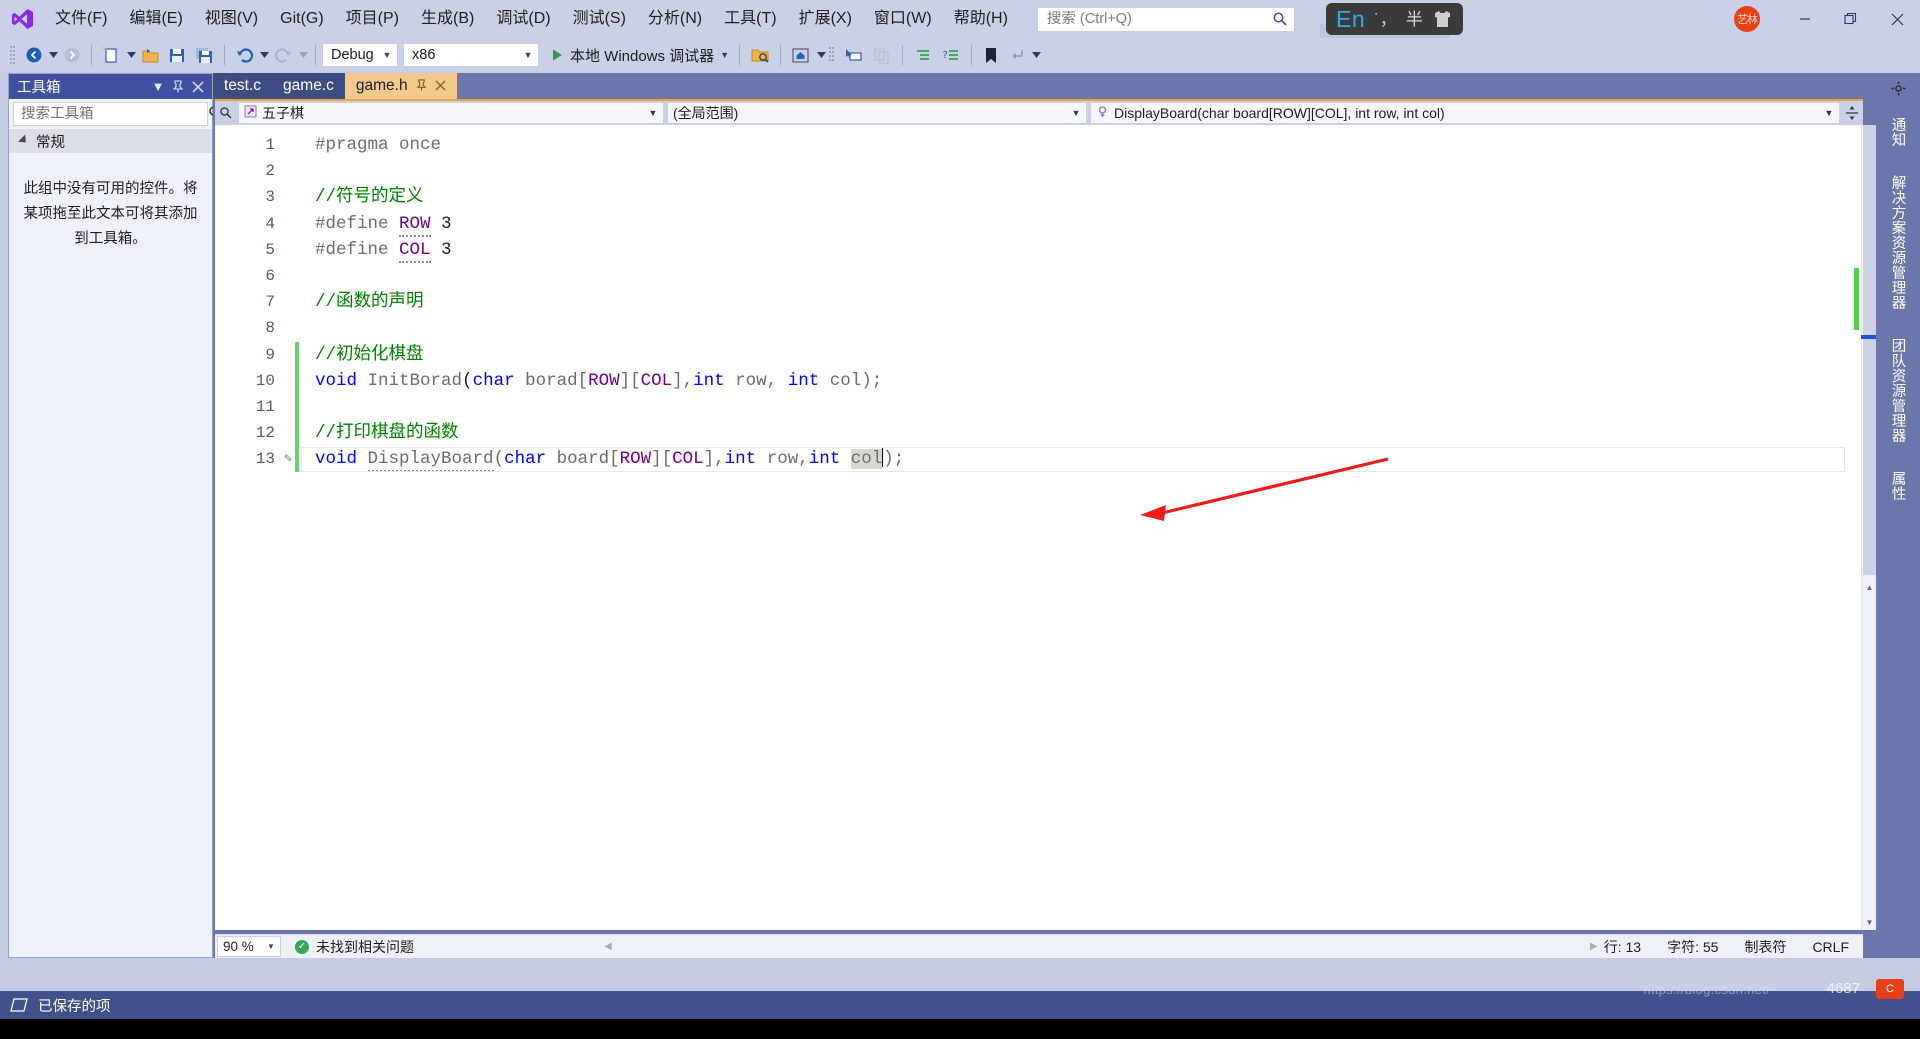 This screenshot has width=1920, height=1039. I want to click on shirt-icon, so click(1442, 19).